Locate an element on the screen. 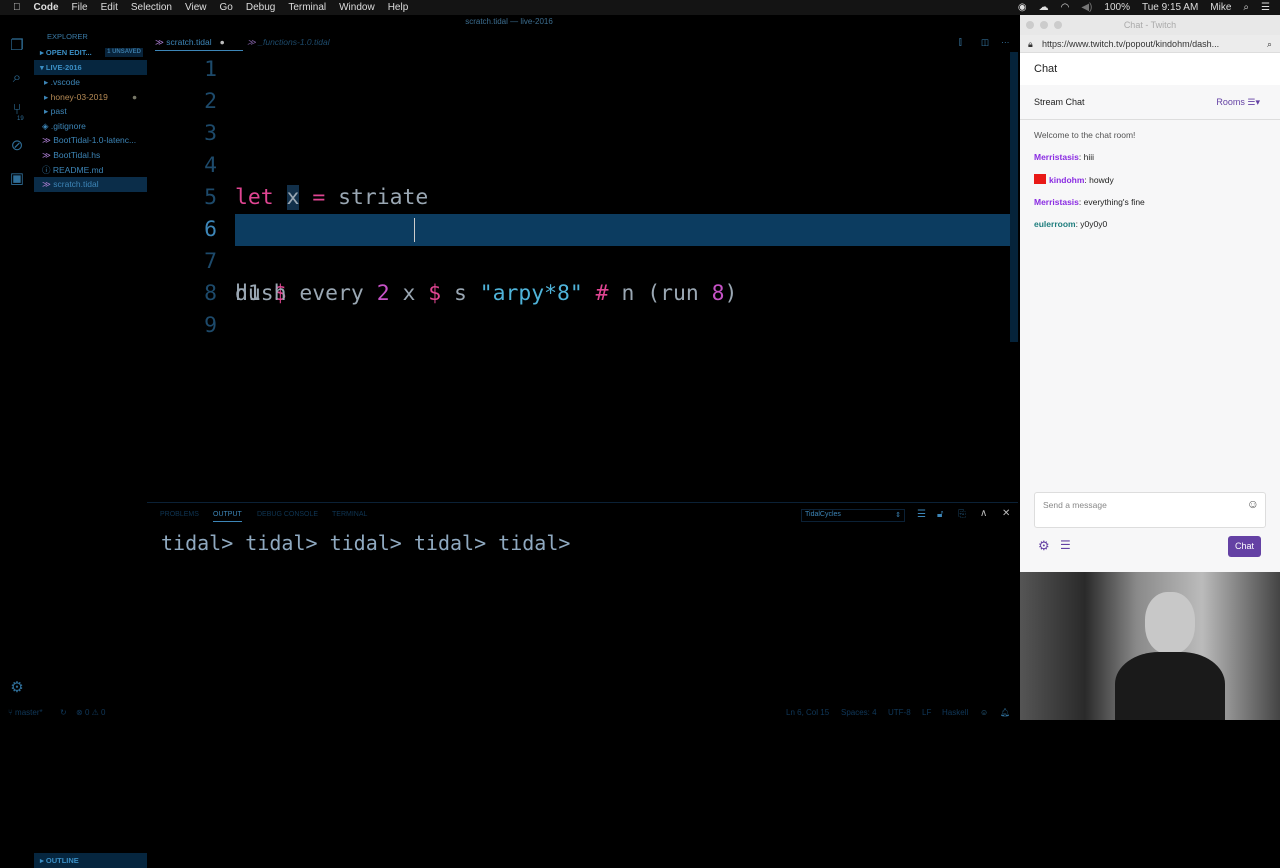 The height and width of the screenshot is (868, 1280). tab-functions: ≫ _functions-1.0.tidal is located at coordinates (288, 42).